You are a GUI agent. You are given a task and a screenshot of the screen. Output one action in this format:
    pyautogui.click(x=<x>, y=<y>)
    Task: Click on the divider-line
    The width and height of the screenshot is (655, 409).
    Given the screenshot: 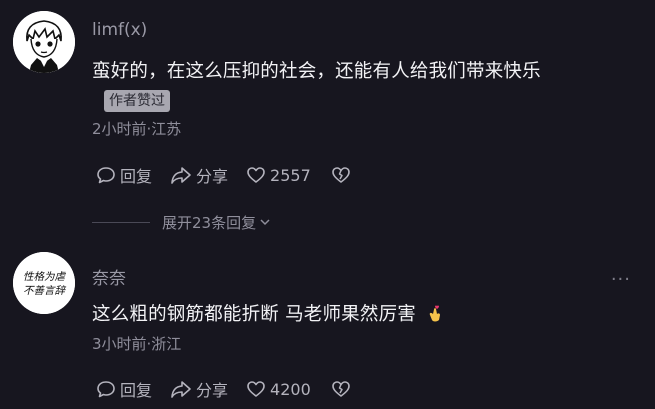 What is the action you would take?
    pyautogui.click(x=121, y=222)
    